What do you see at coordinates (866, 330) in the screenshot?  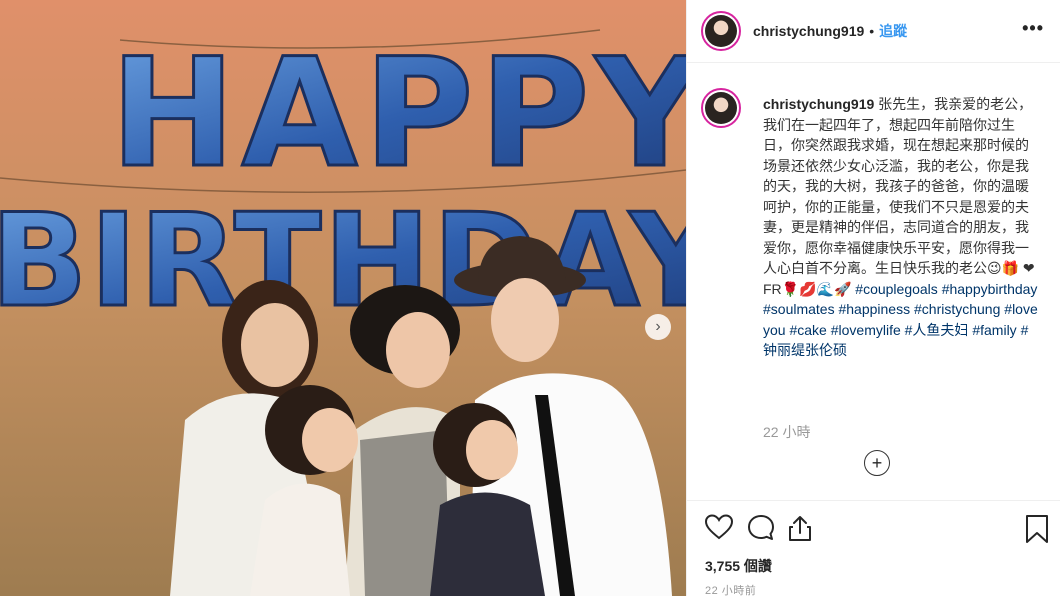 I see `hashtag: #lovemylife` at bounding box center [866, 330].